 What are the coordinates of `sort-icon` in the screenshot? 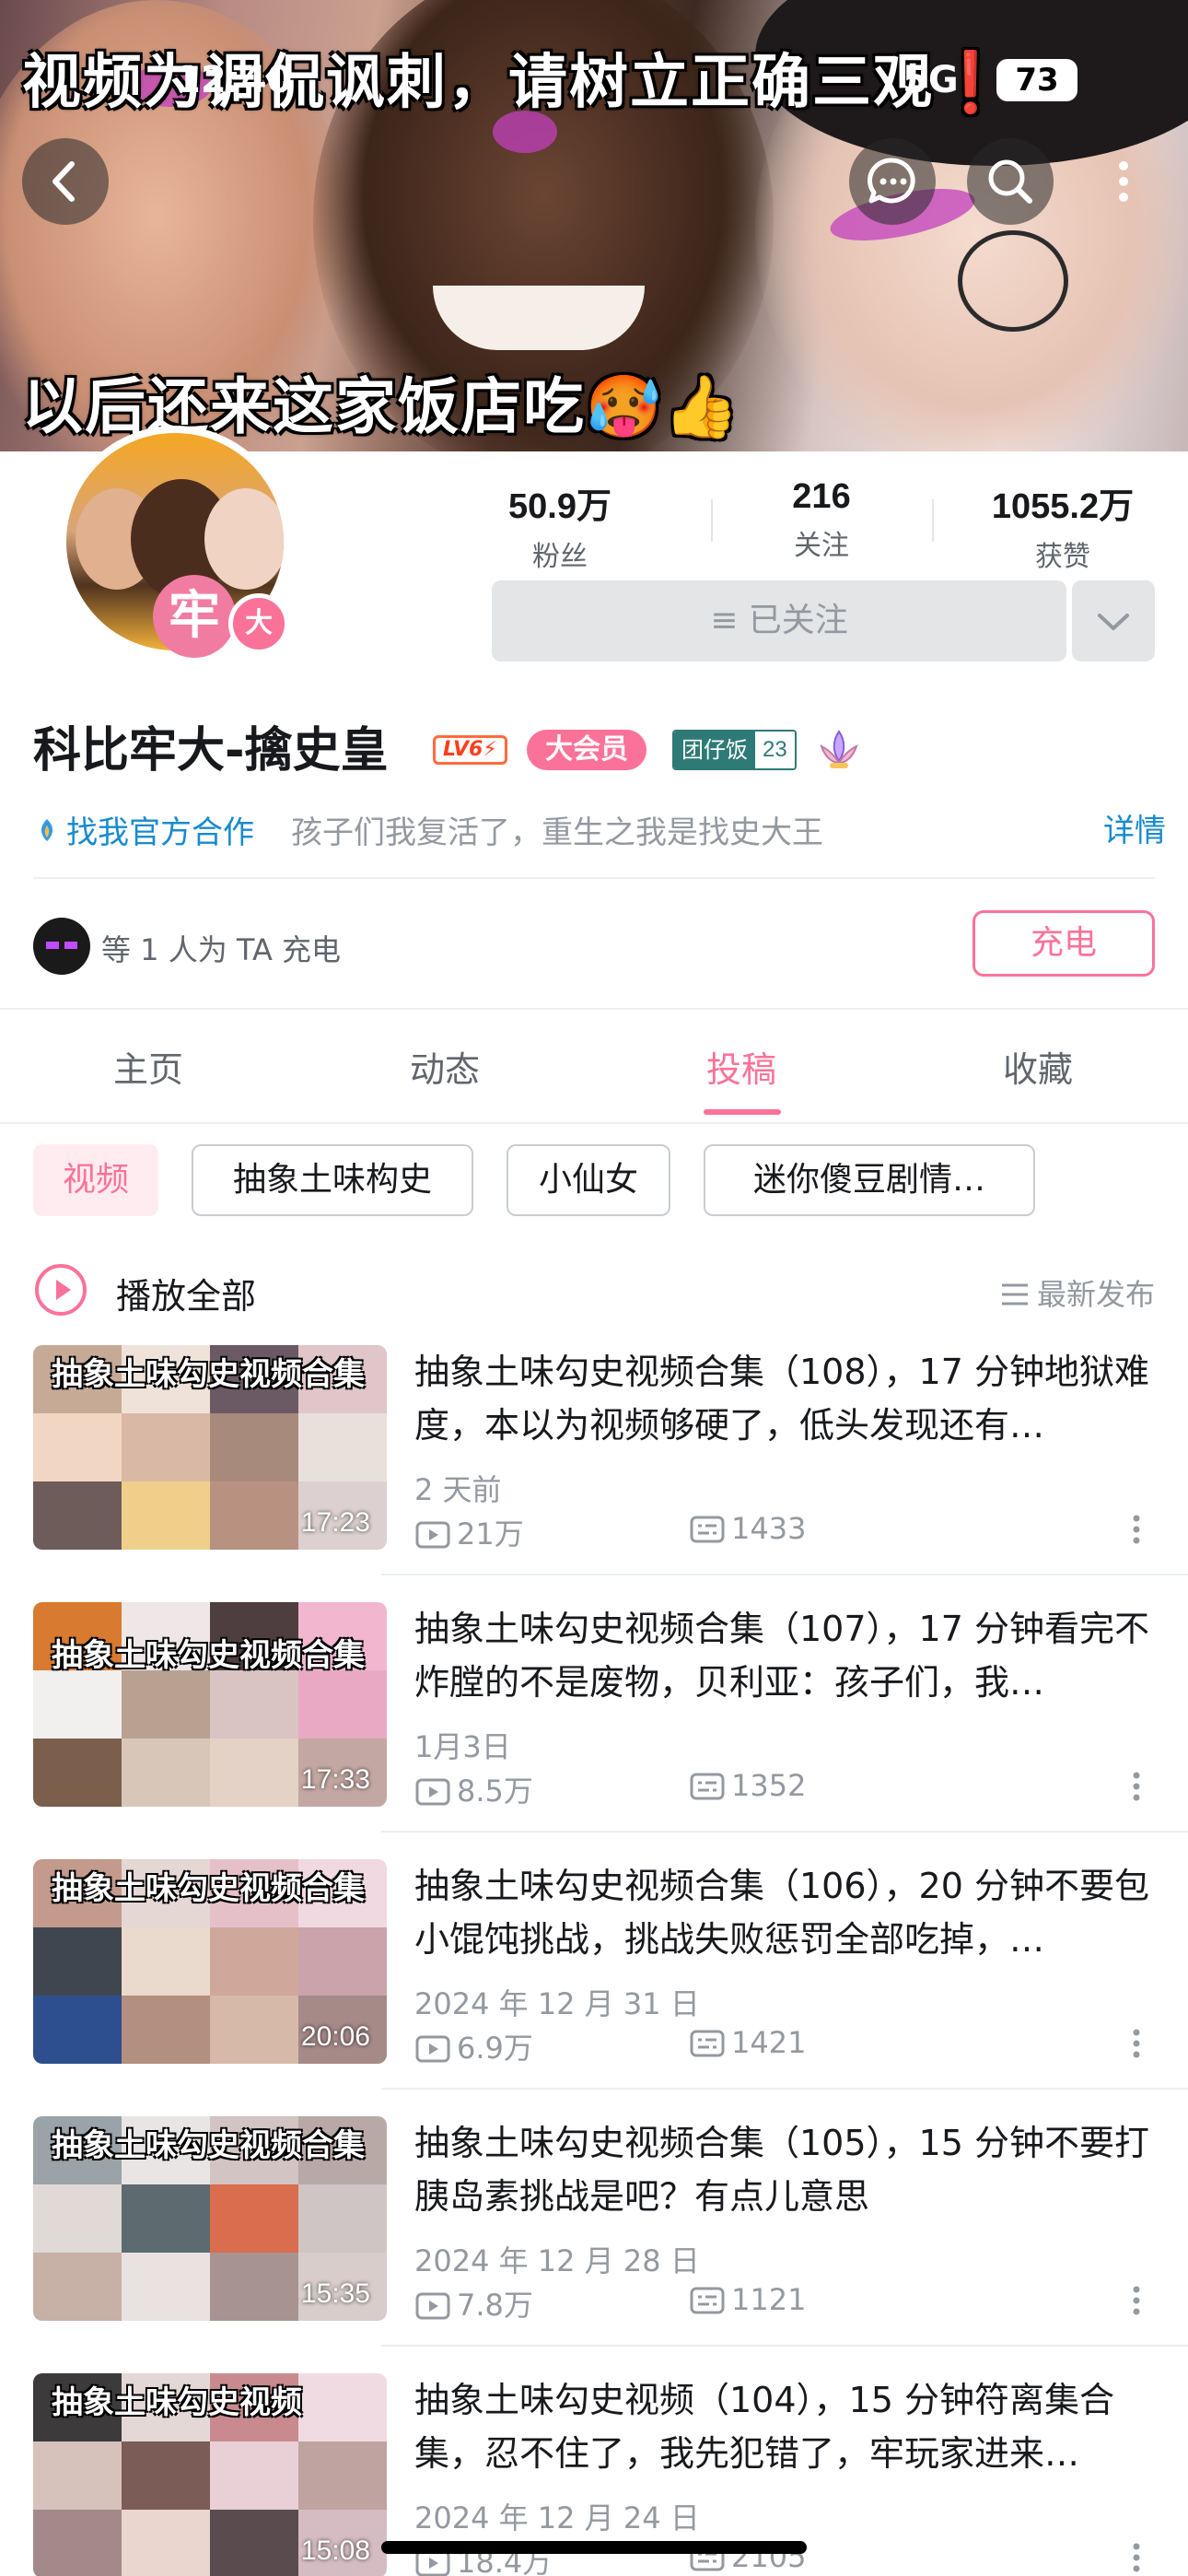 It's located at (1014, 1294).